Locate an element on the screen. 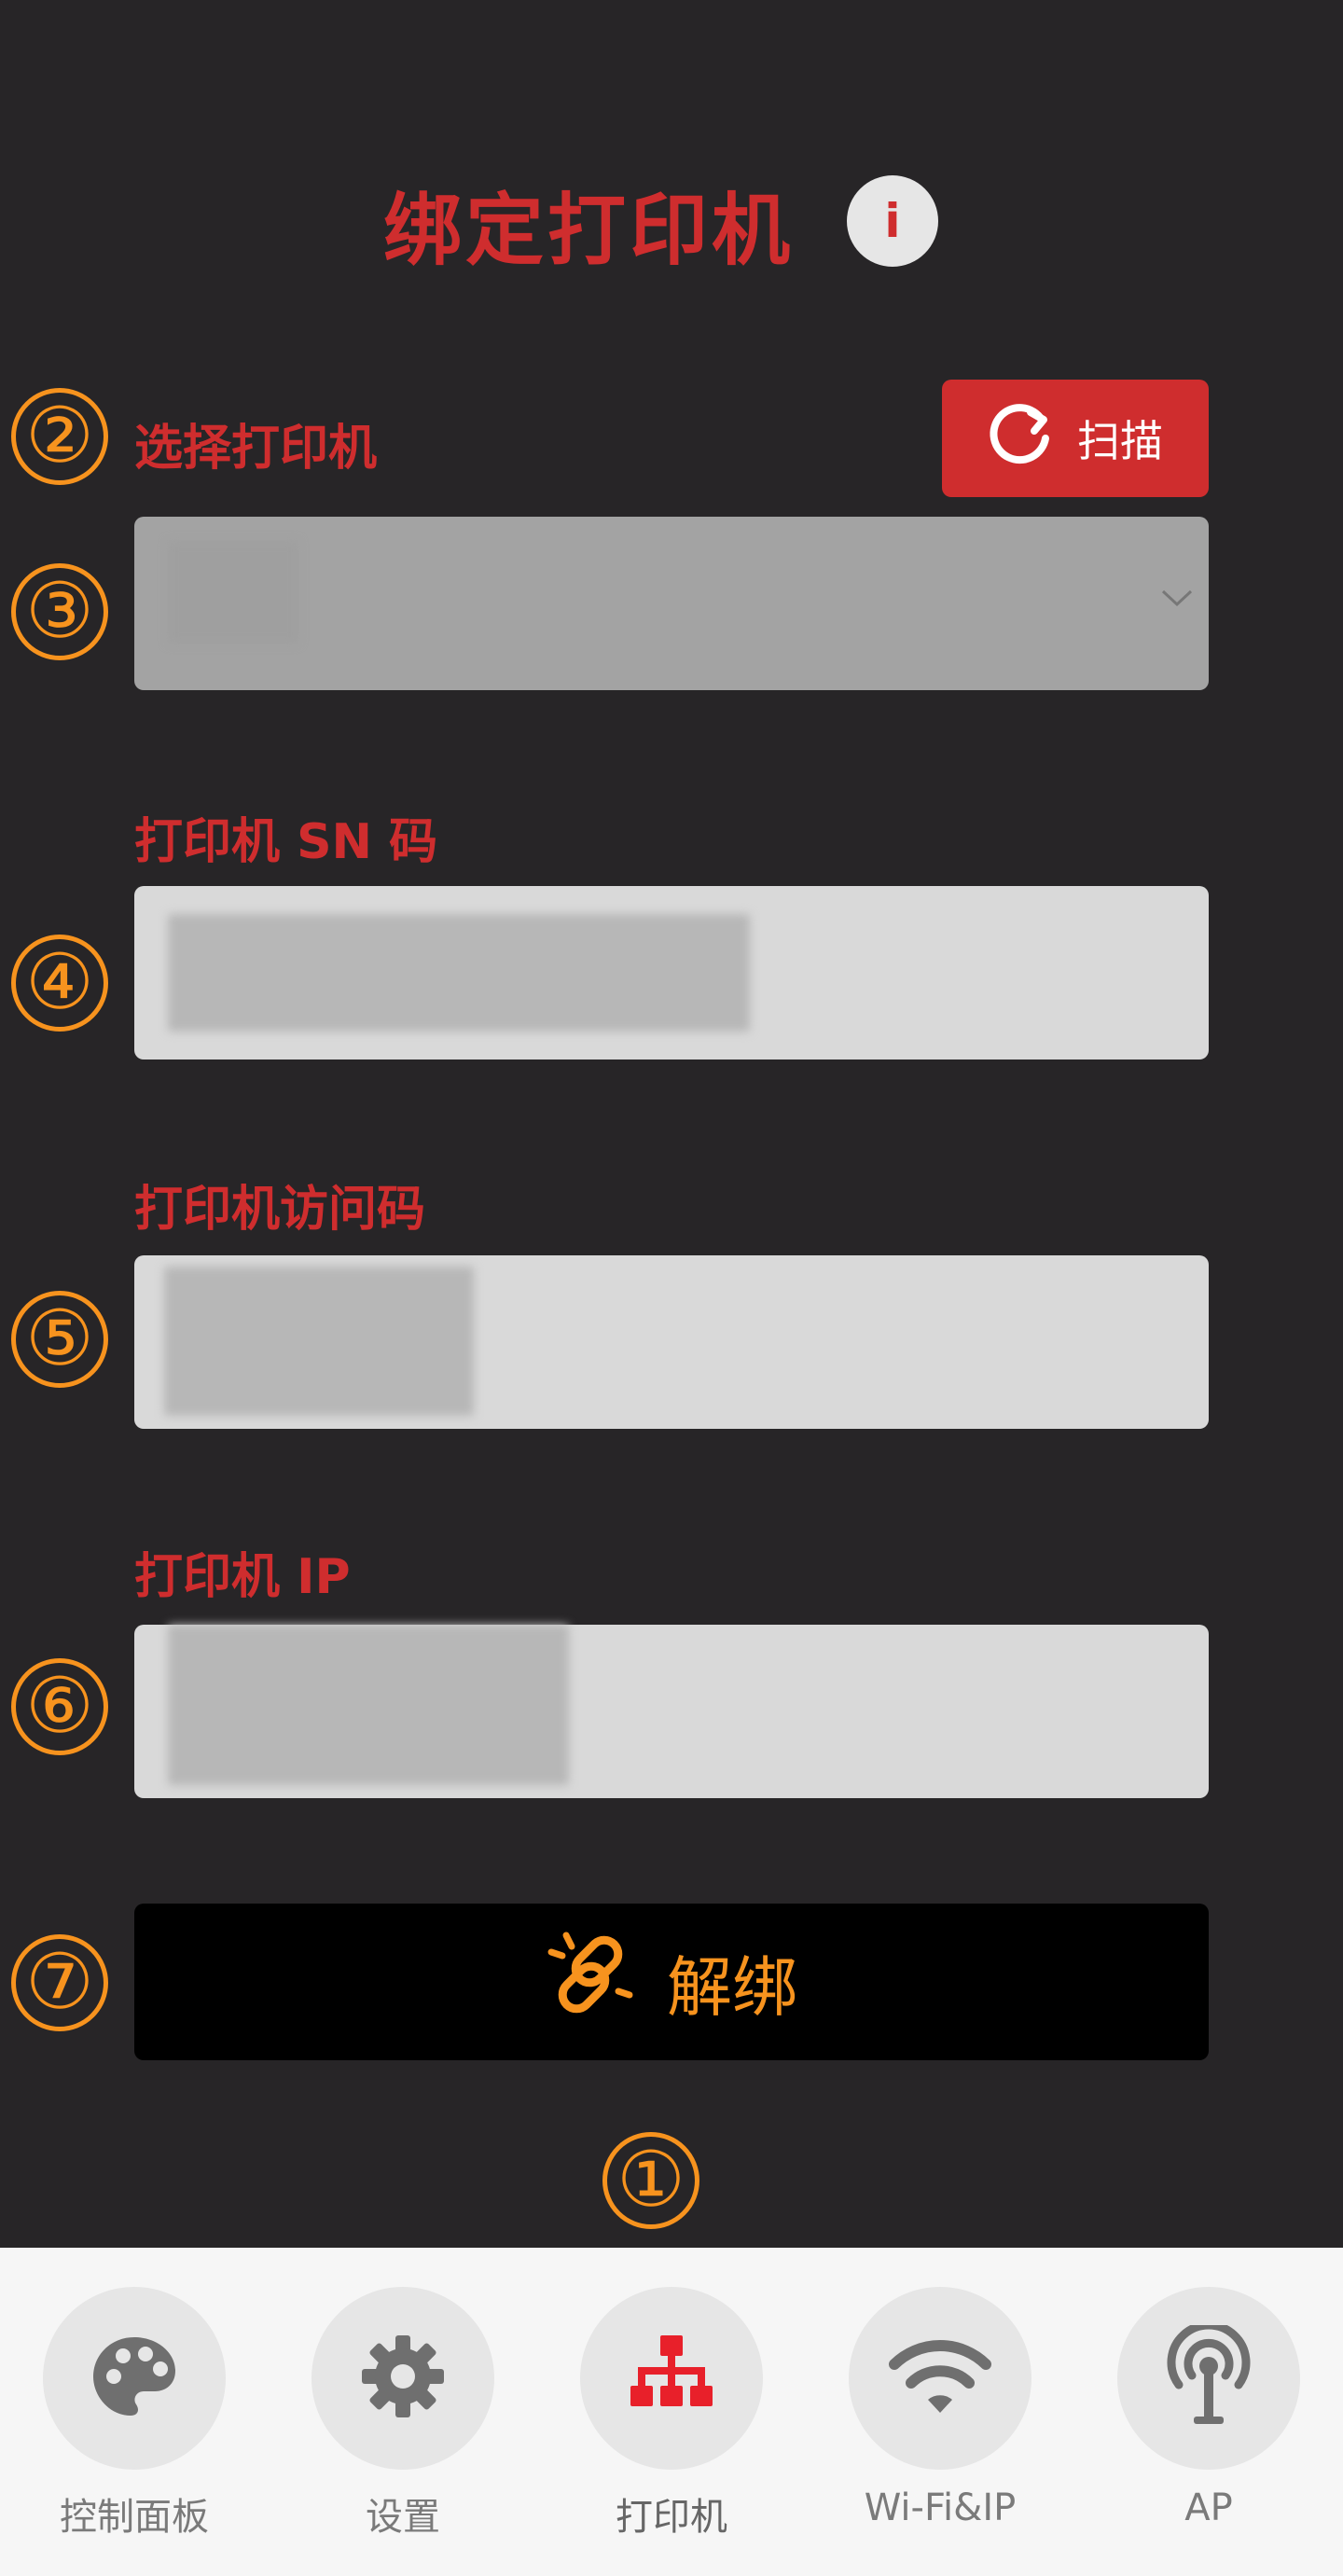 The width and height of the screenshot is (1343, 2576). ip-label: 打印机 IP is located at coordinates (242, 1577).